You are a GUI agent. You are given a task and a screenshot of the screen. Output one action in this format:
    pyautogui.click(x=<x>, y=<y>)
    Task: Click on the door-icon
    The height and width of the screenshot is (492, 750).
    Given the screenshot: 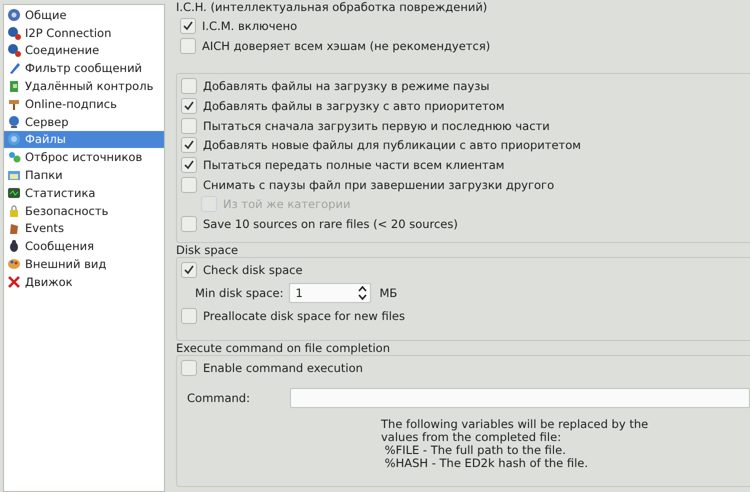 What is the action you would take?
    pyautogui.click(x=14, y=86)
    